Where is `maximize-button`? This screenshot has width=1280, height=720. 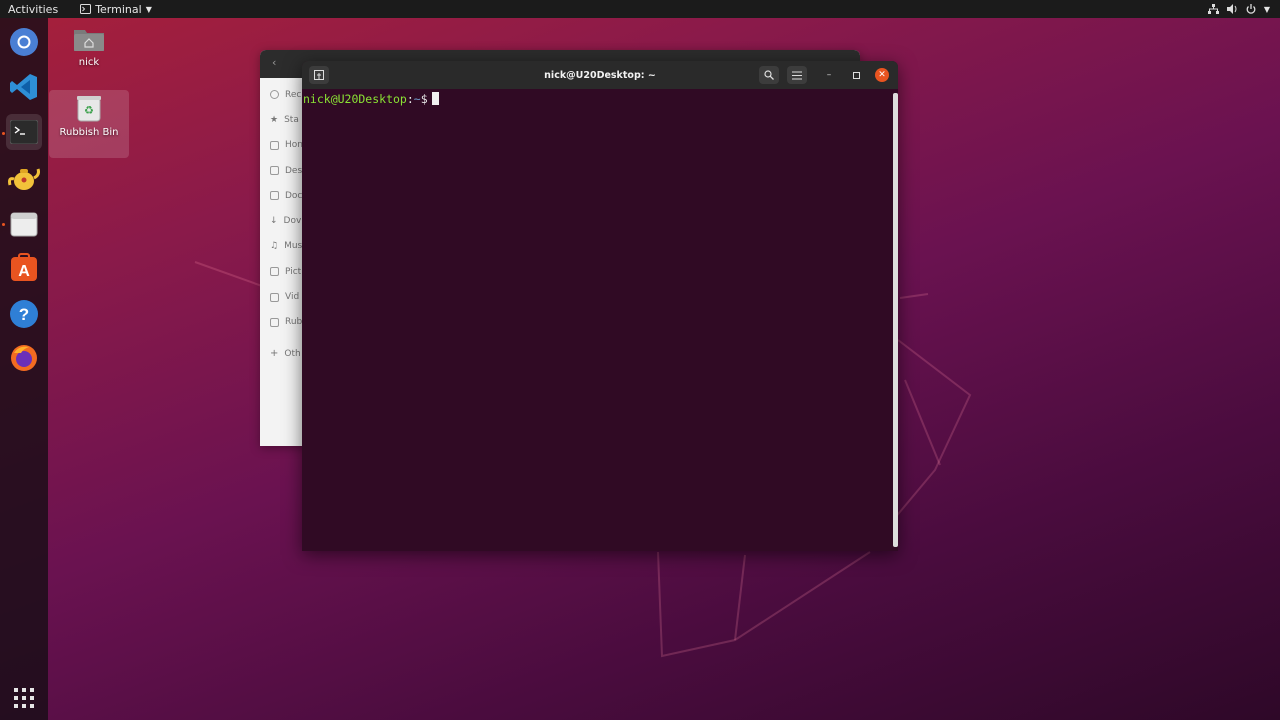 maximize-button is located at coordinates (856, 75).